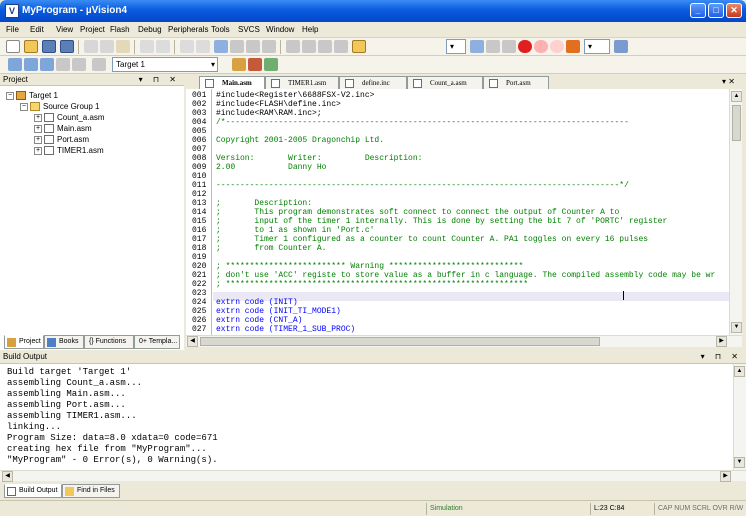  What do you see at coordinates (123, 46) in the screenshot?
I see `paste-icon` at bounding box center [123, 46].